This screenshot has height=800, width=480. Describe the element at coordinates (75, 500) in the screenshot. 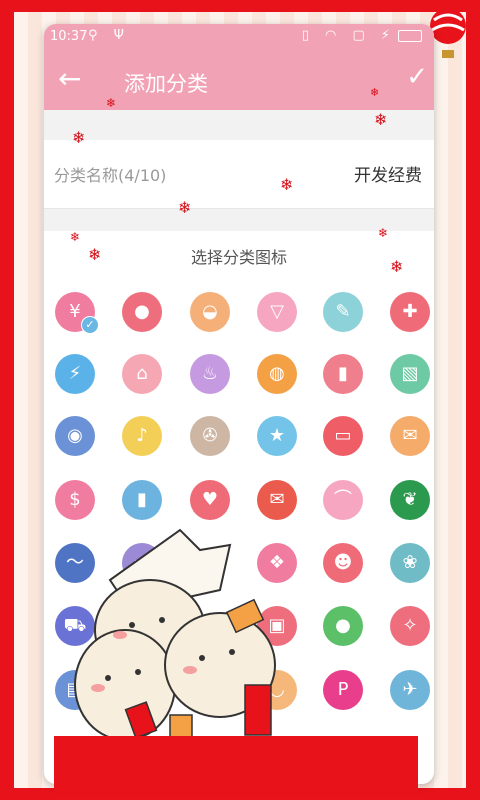

I see `money-bag-icon: $` at that location.